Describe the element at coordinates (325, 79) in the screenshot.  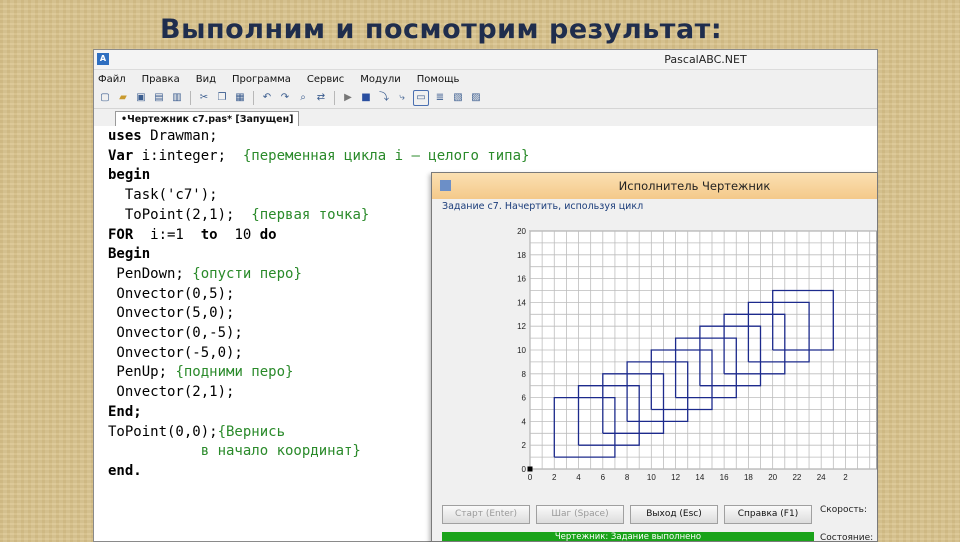
I see `menu-service: Сервис` at that location.